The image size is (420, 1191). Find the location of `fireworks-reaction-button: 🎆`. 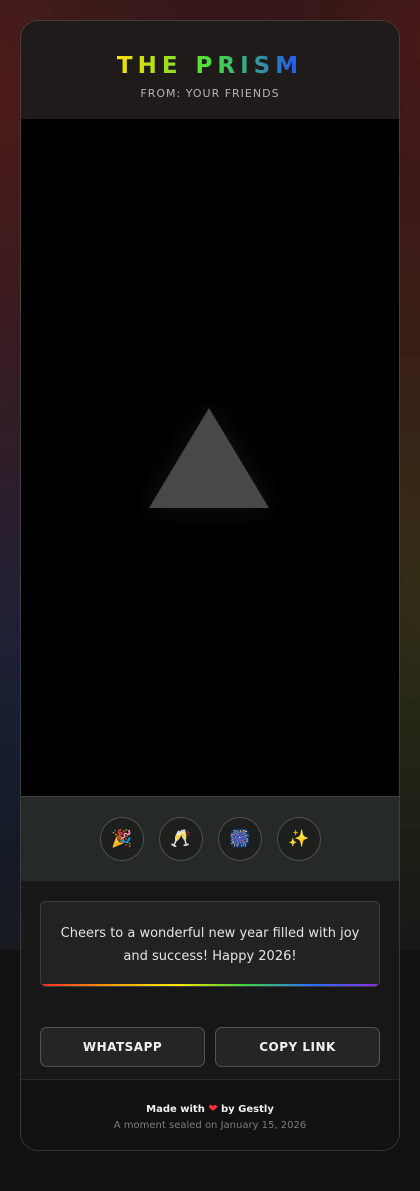

fireworks-reaction-button: 🎆 is located at coordinates (240, 839).